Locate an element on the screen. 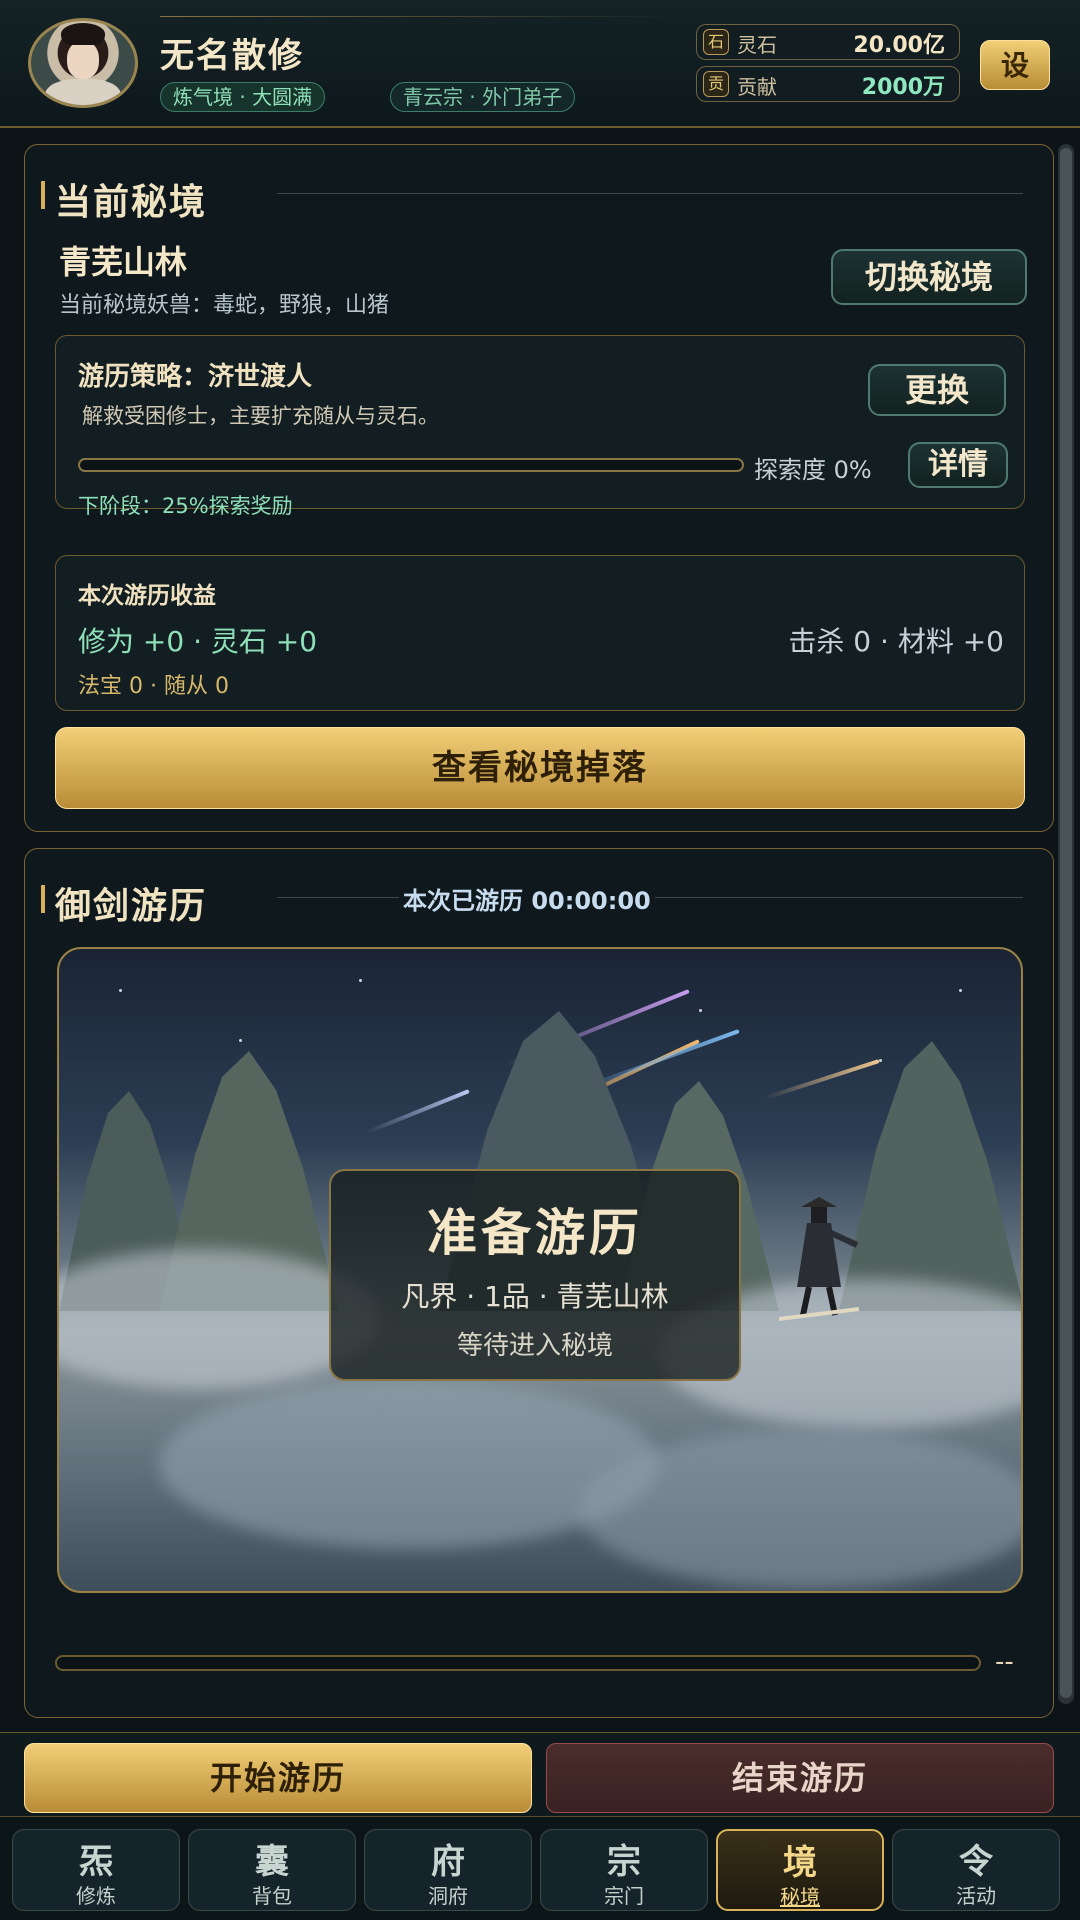  scrollbar is located at coordinates (1066, 924).